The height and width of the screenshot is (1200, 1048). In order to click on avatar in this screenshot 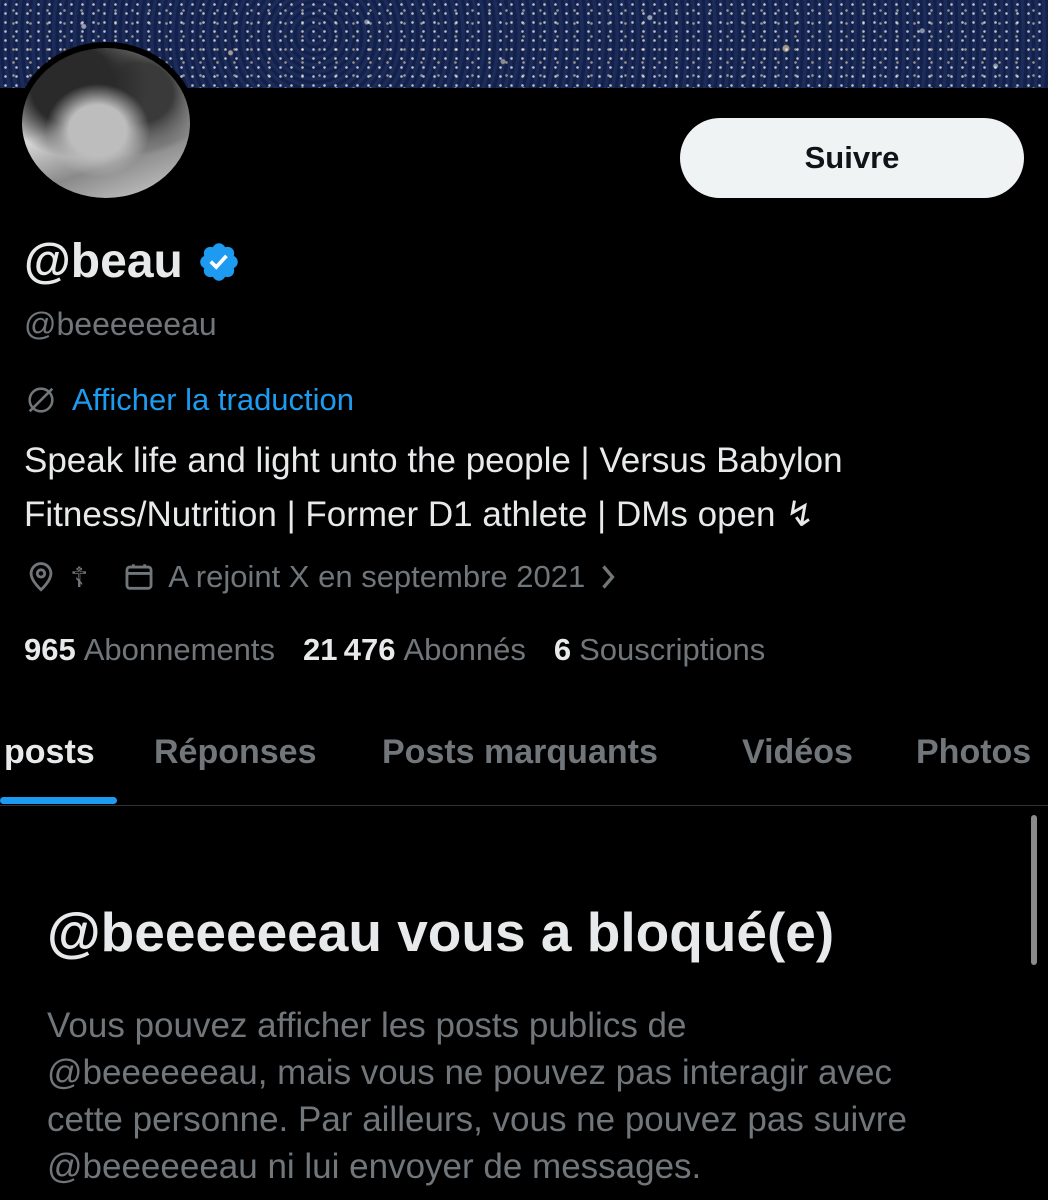, I will do `click(106, 123)`.